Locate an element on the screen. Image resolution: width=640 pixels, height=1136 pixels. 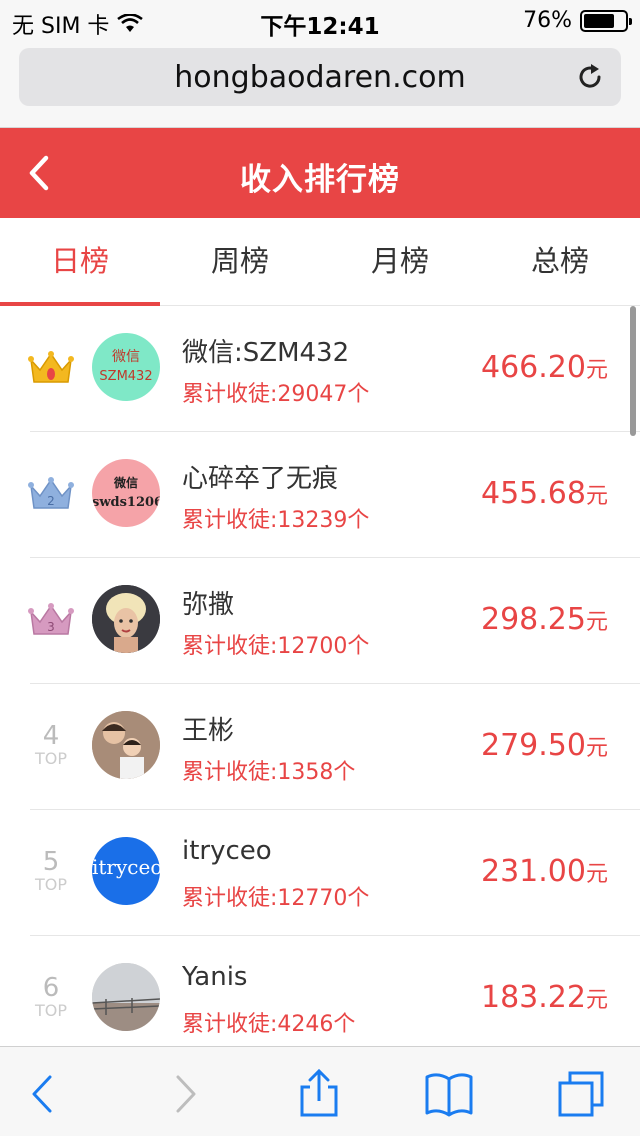
rank-number: 5 is located at coordinates (51, 862).